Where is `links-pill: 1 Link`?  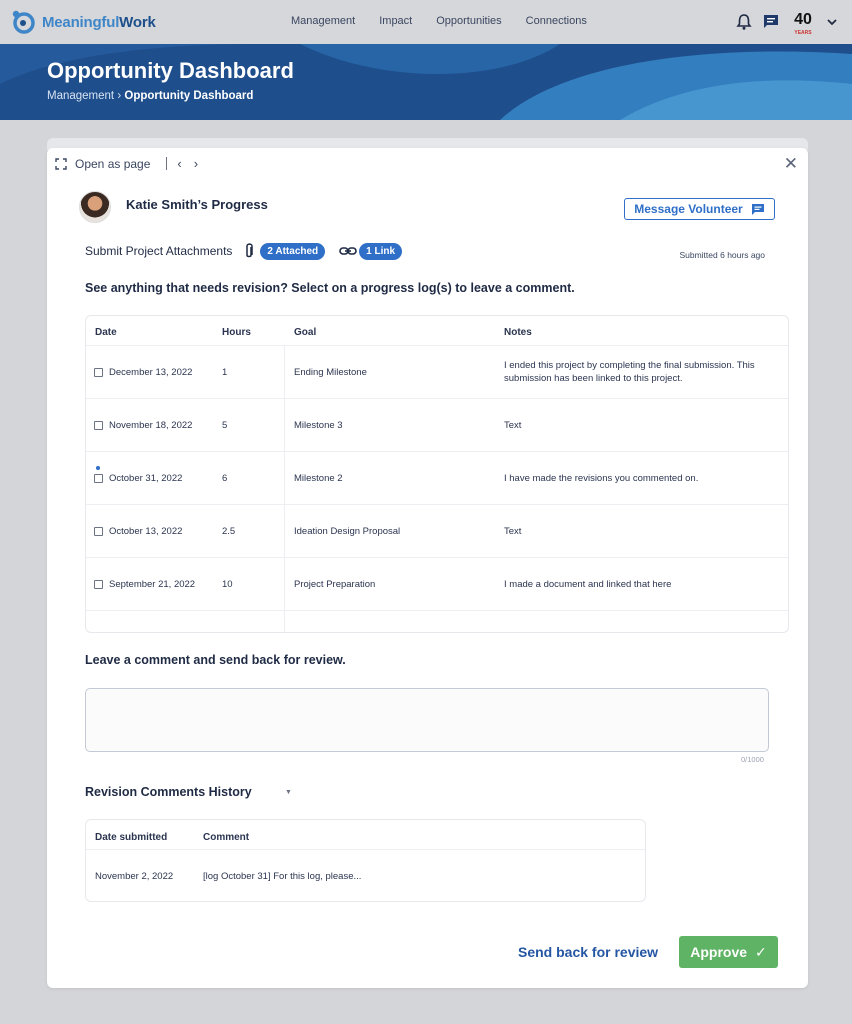 links-pill: 1 Link is located at coordinates (381, 251).